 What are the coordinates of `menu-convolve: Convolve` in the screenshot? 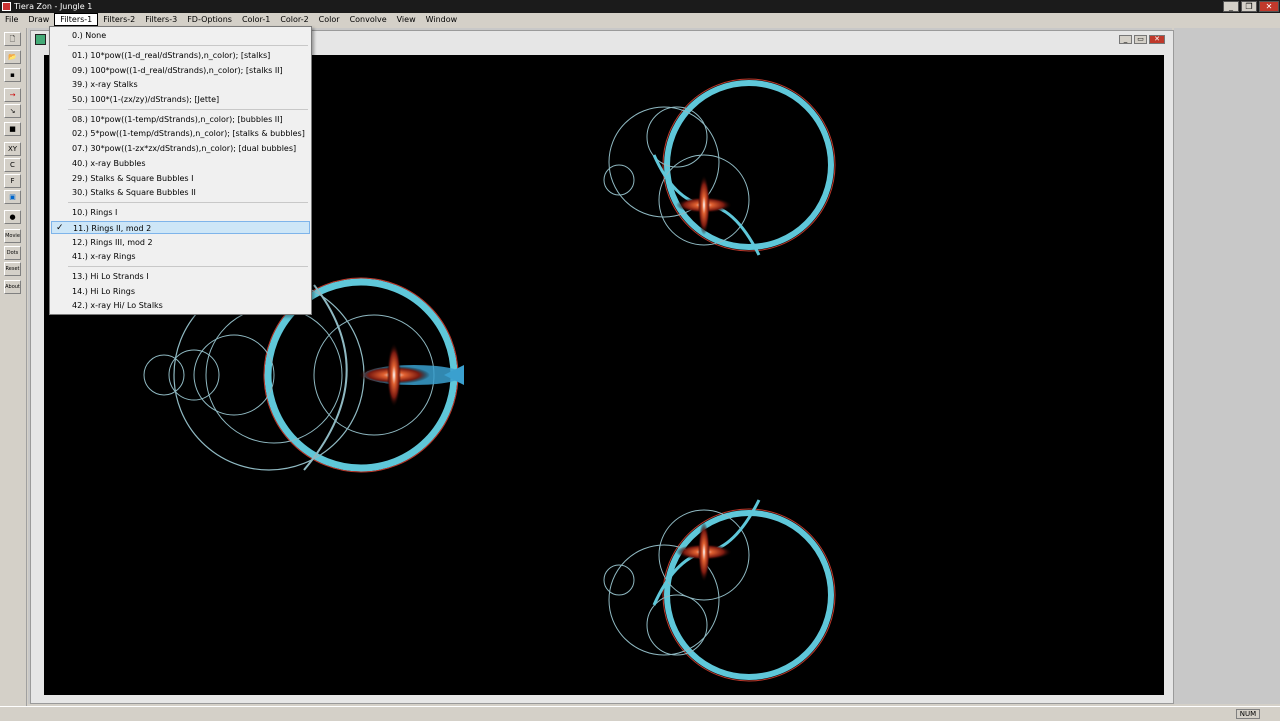 It's located at (368, 19).